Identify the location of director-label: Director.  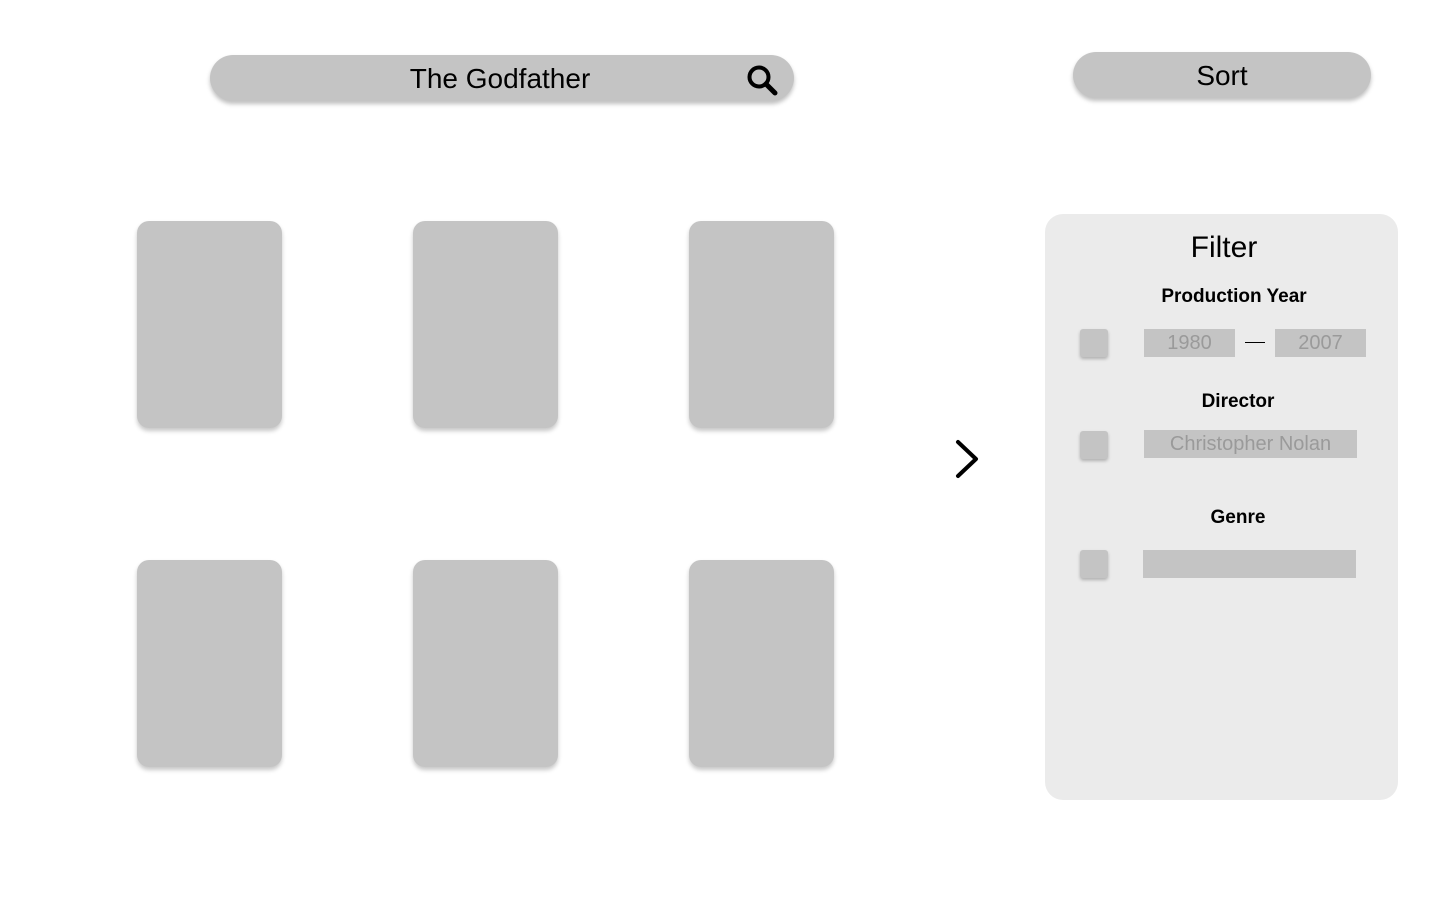
(1238, 401).